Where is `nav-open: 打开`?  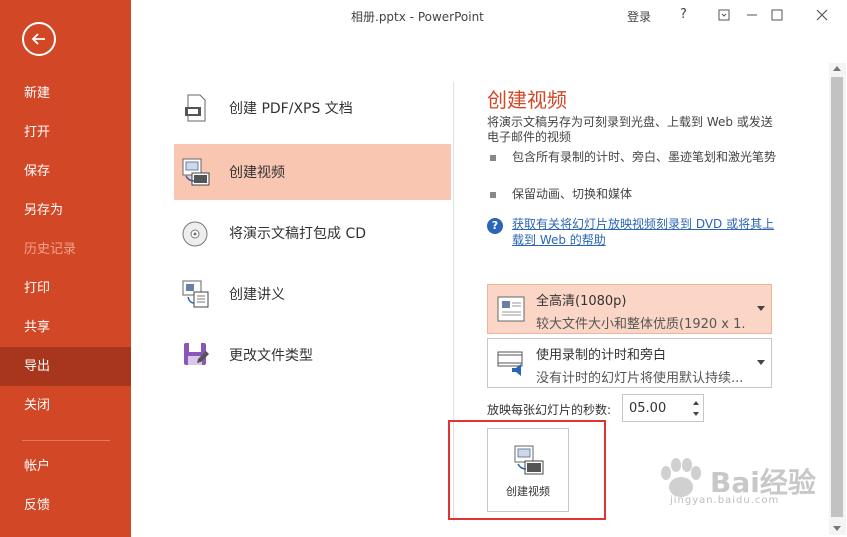 nav-open: 打开 is located at coordinates (65, 132).